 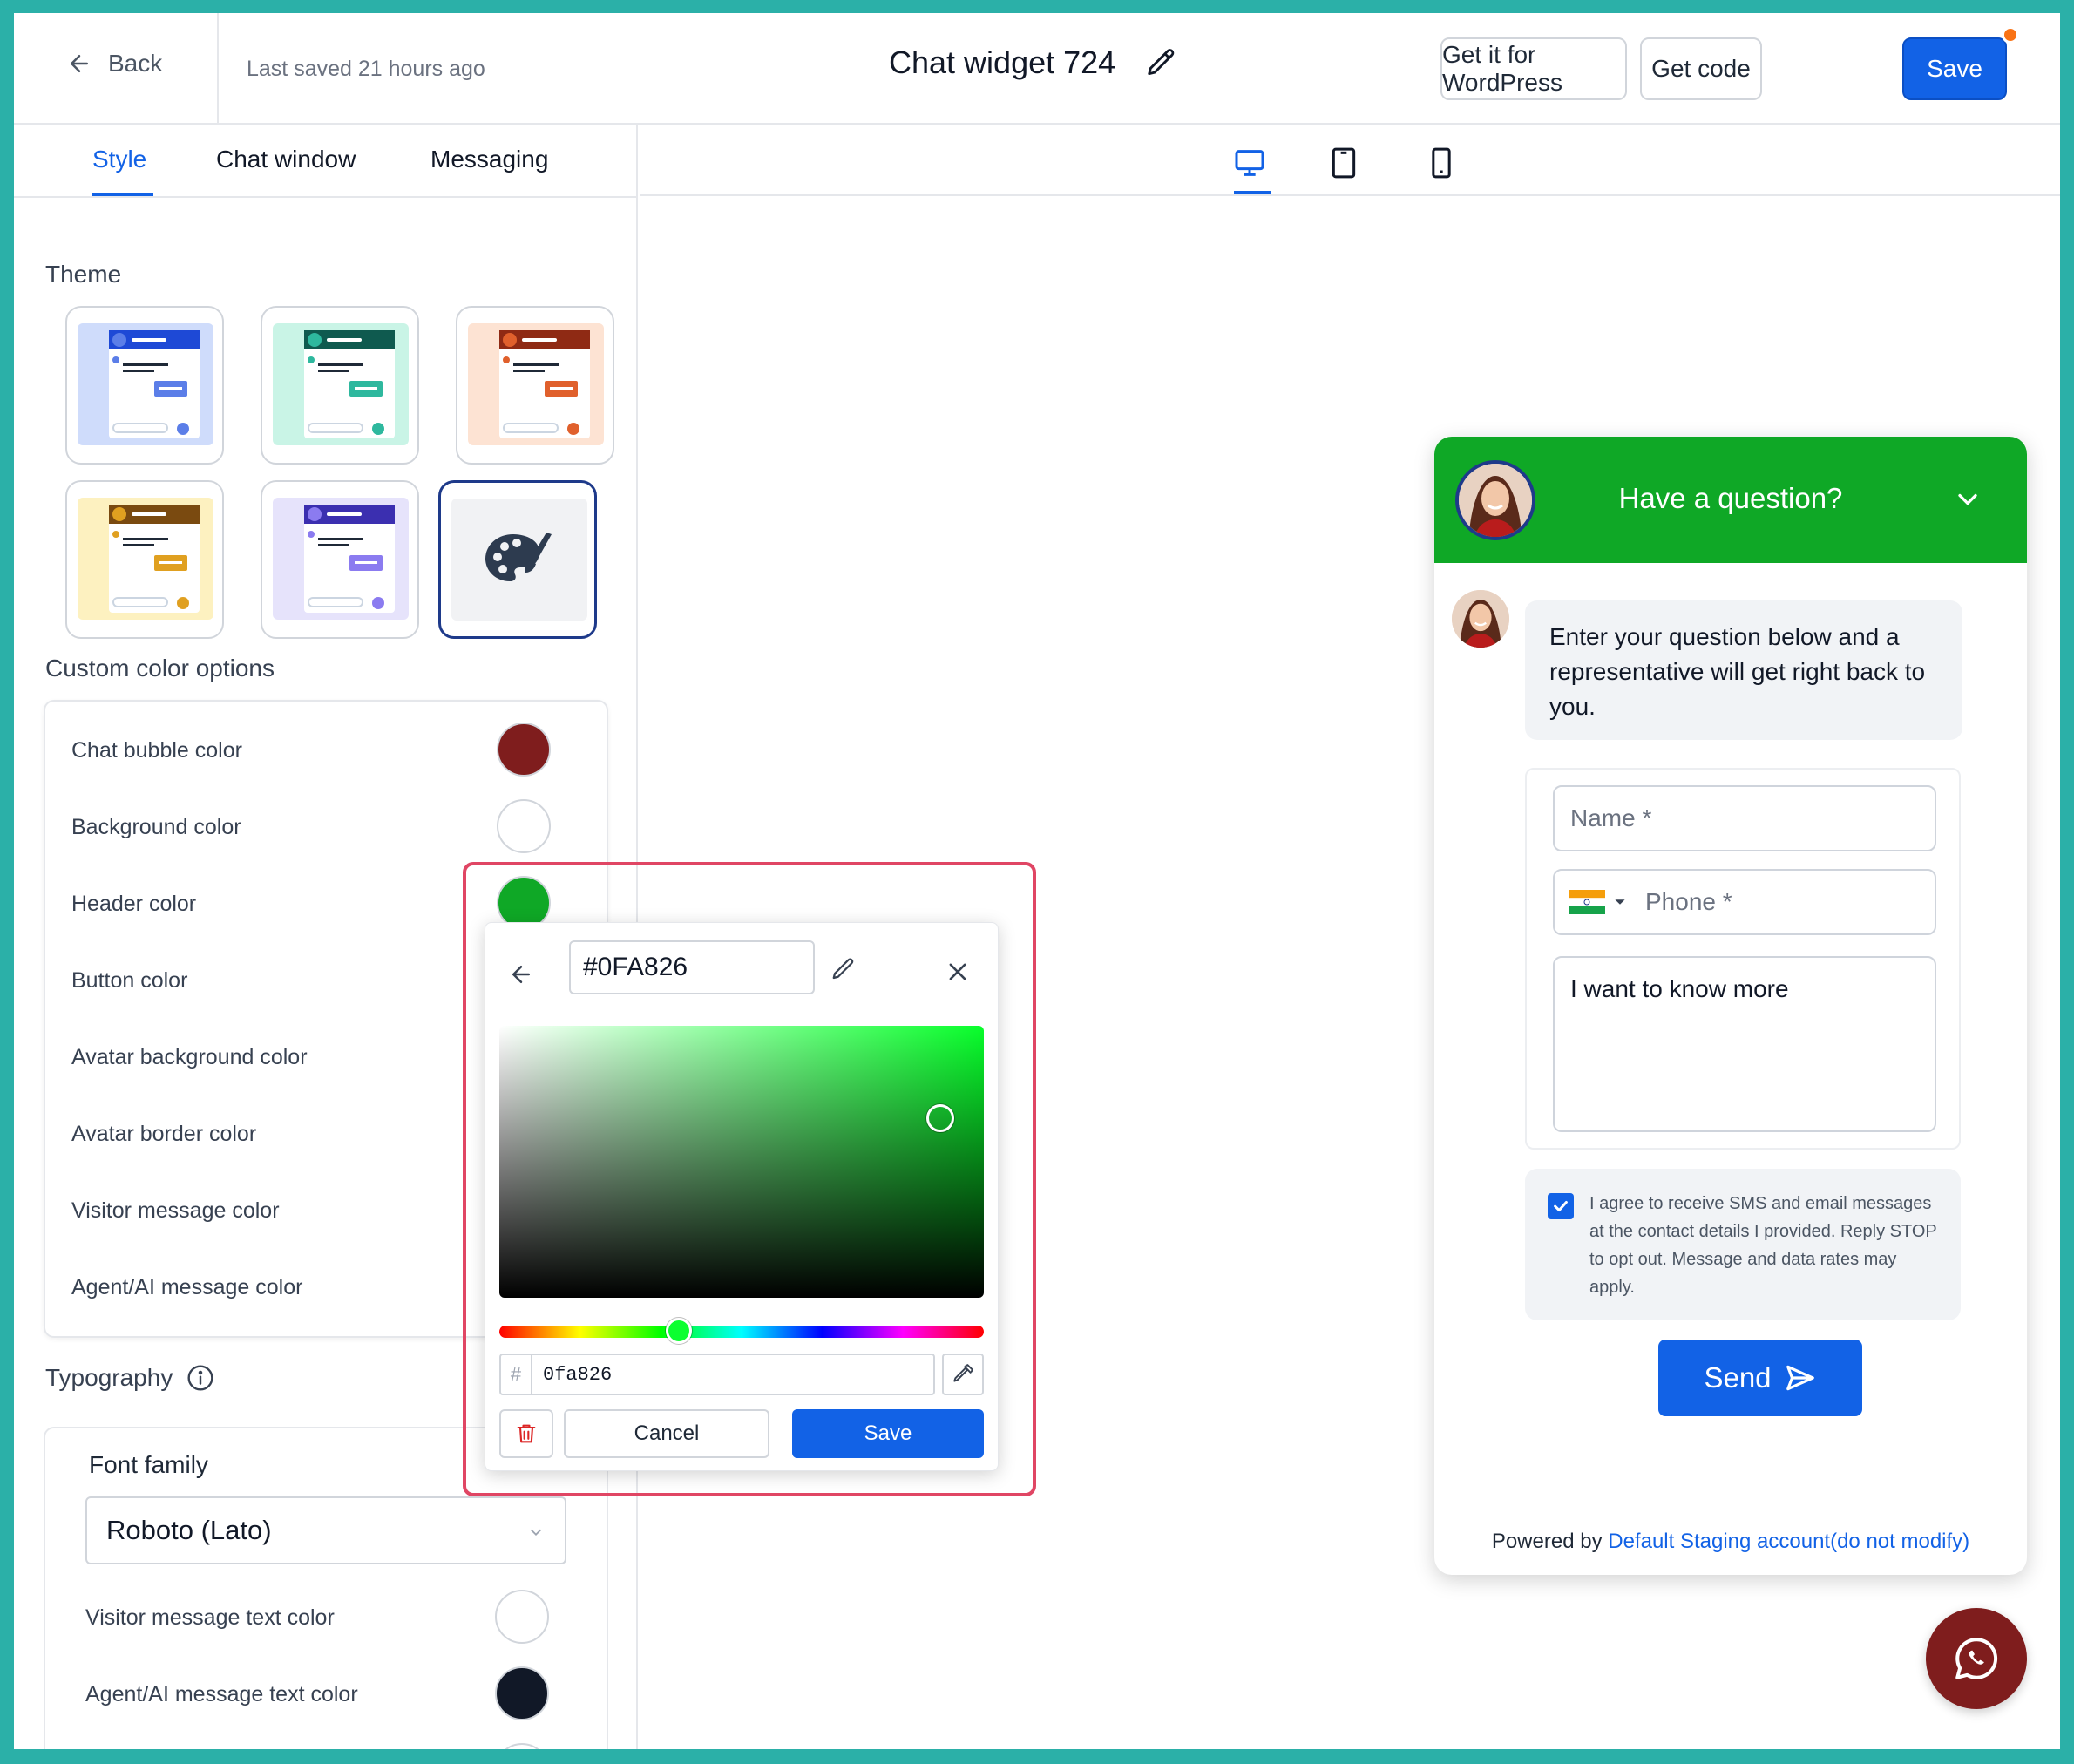 What do you see at coordinates (175, 1210) in the screenshot?
I see `visitor-message-color-label: Visitor message color` at bounding box center [175, 1210].